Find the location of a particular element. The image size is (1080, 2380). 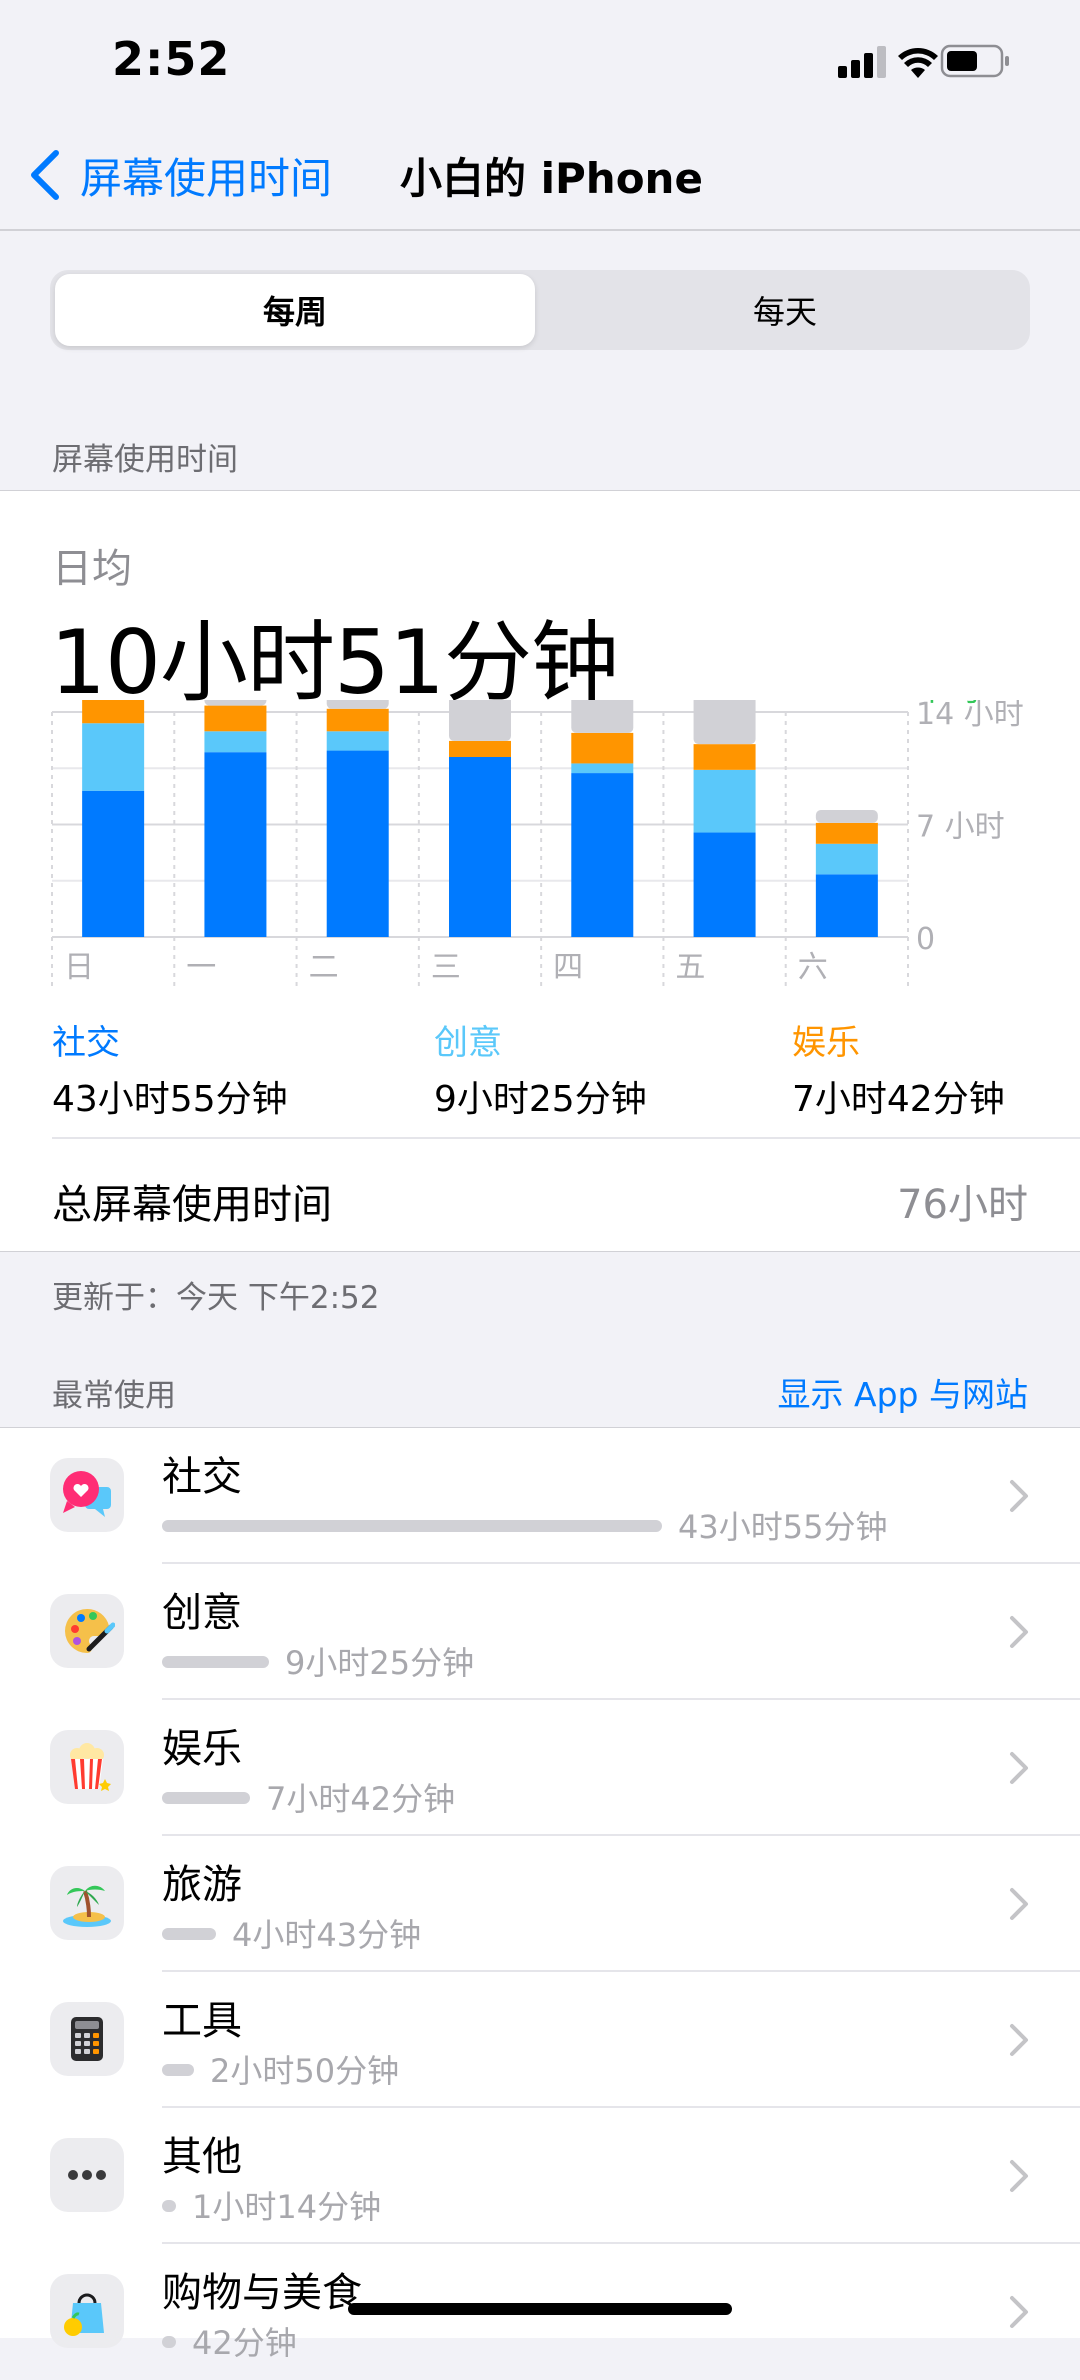

palette-icon is located at coordinates (87, 1631).